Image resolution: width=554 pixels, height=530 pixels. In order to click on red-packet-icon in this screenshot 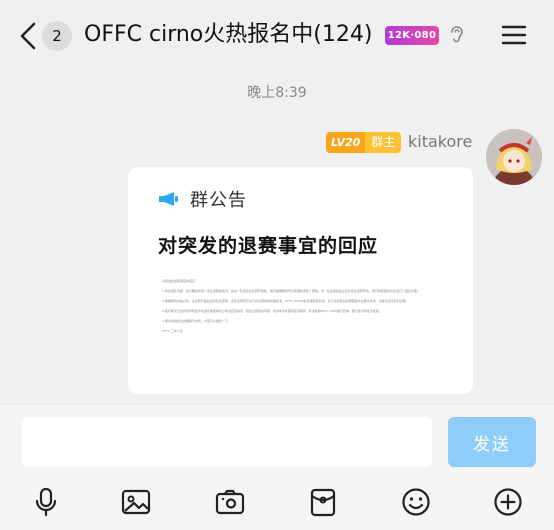, I will do `click(323, 502)`.